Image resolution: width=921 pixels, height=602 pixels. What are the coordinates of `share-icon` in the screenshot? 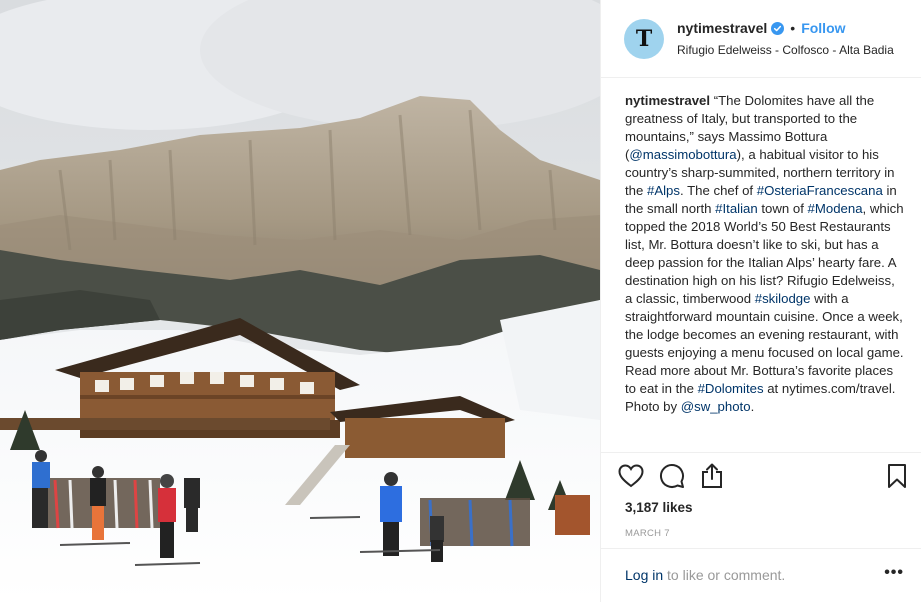 It's located at (712, 475).